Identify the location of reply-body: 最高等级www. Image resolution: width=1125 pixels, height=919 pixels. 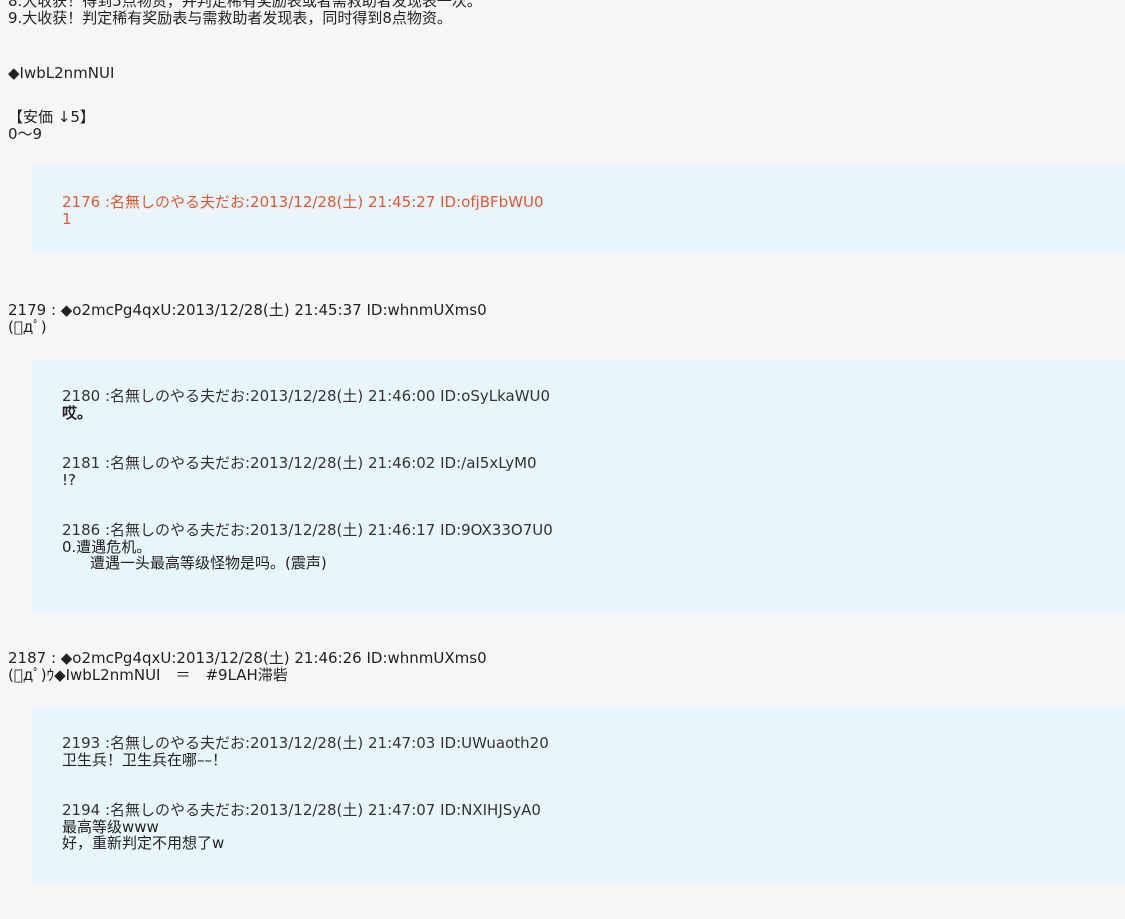
(110, 826).